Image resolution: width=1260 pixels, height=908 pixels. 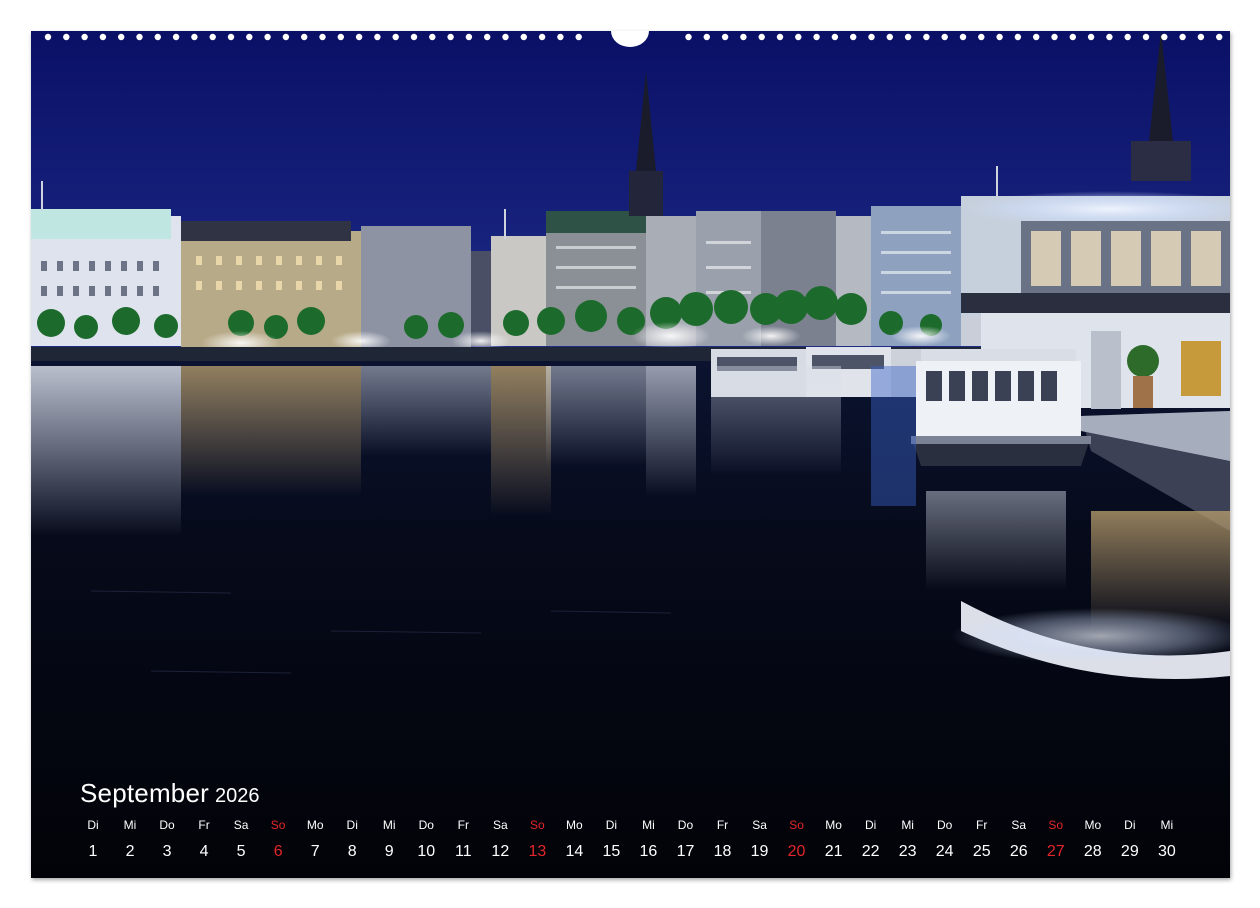 I want to click on day-number: 24, so click(x=944, y=851).